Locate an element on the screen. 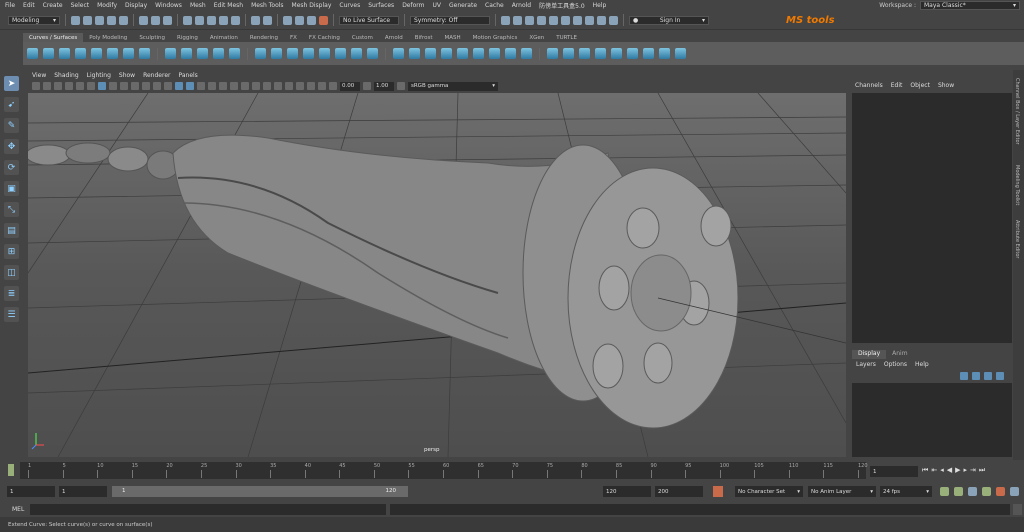 The width and height of the screenshot is (1024, 532). layer-tab-1: Anim is located at coordinates (899, 354).